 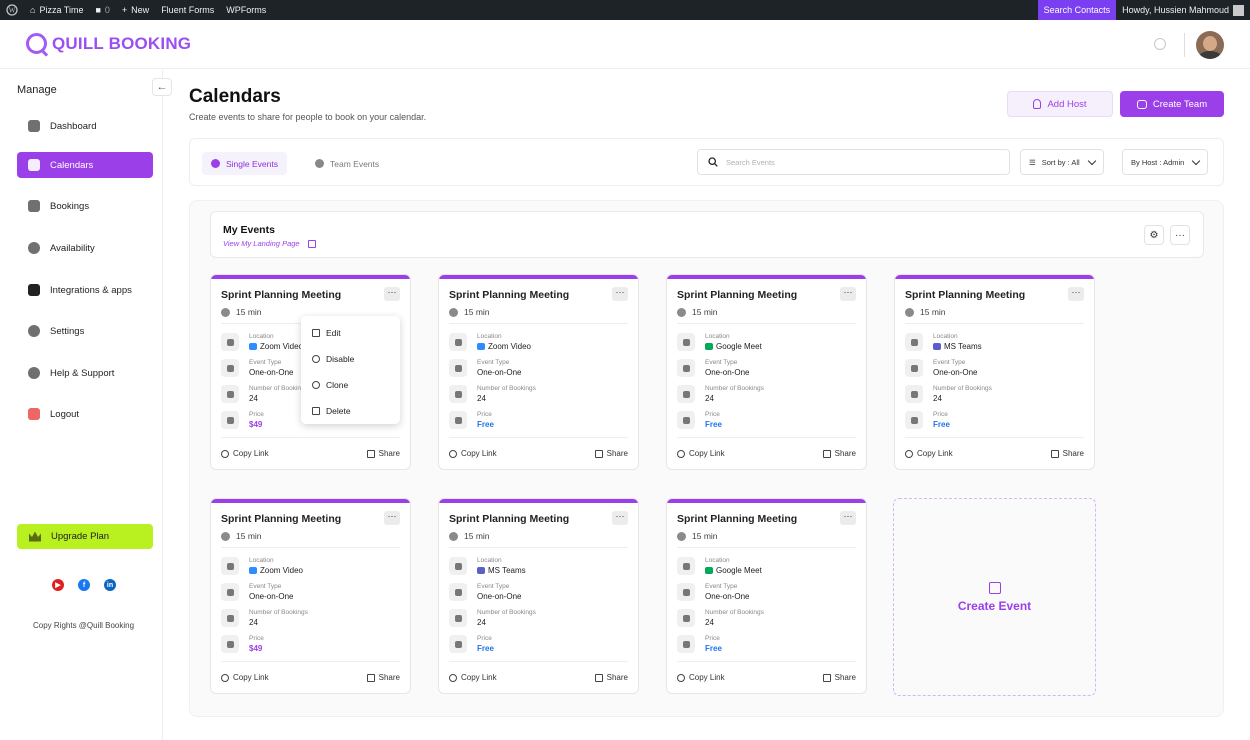 I want to click on arrow-left-icon: ←, so click(x=162, y=87).